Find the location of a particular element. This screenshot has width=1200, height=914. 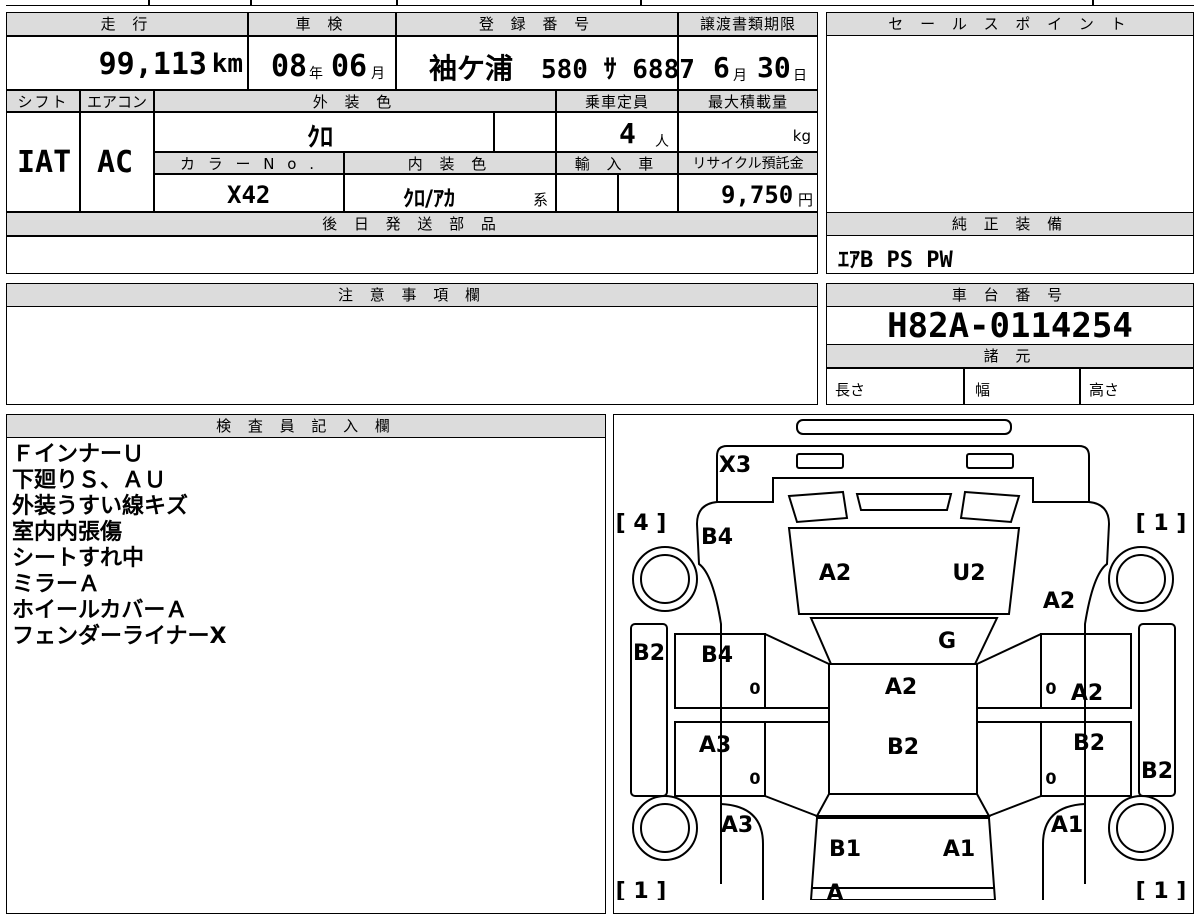

capacity-header: 乗車定員 is located at coordinates (617, 101).